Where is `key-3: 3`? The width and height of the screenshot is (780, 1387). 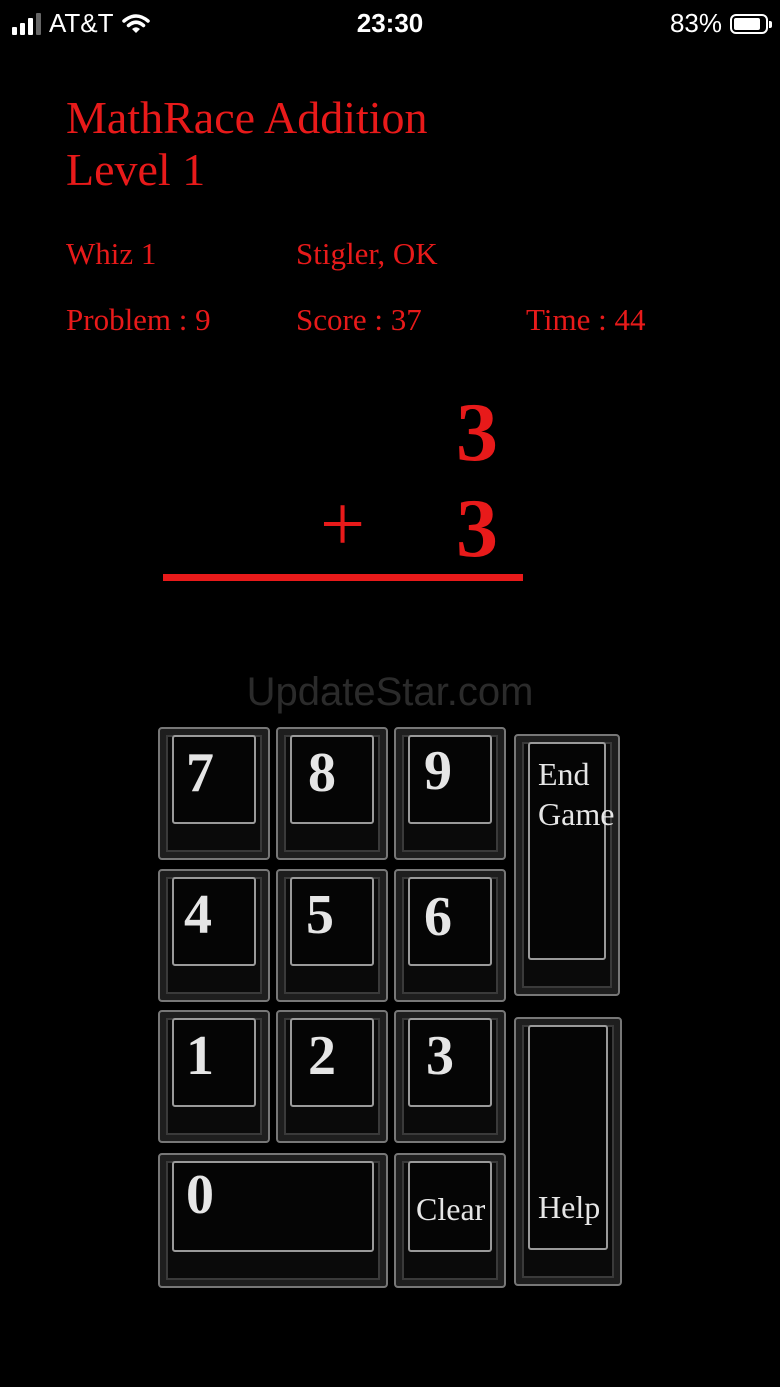
key-3: 3 is located at coordinates (450, 1076).